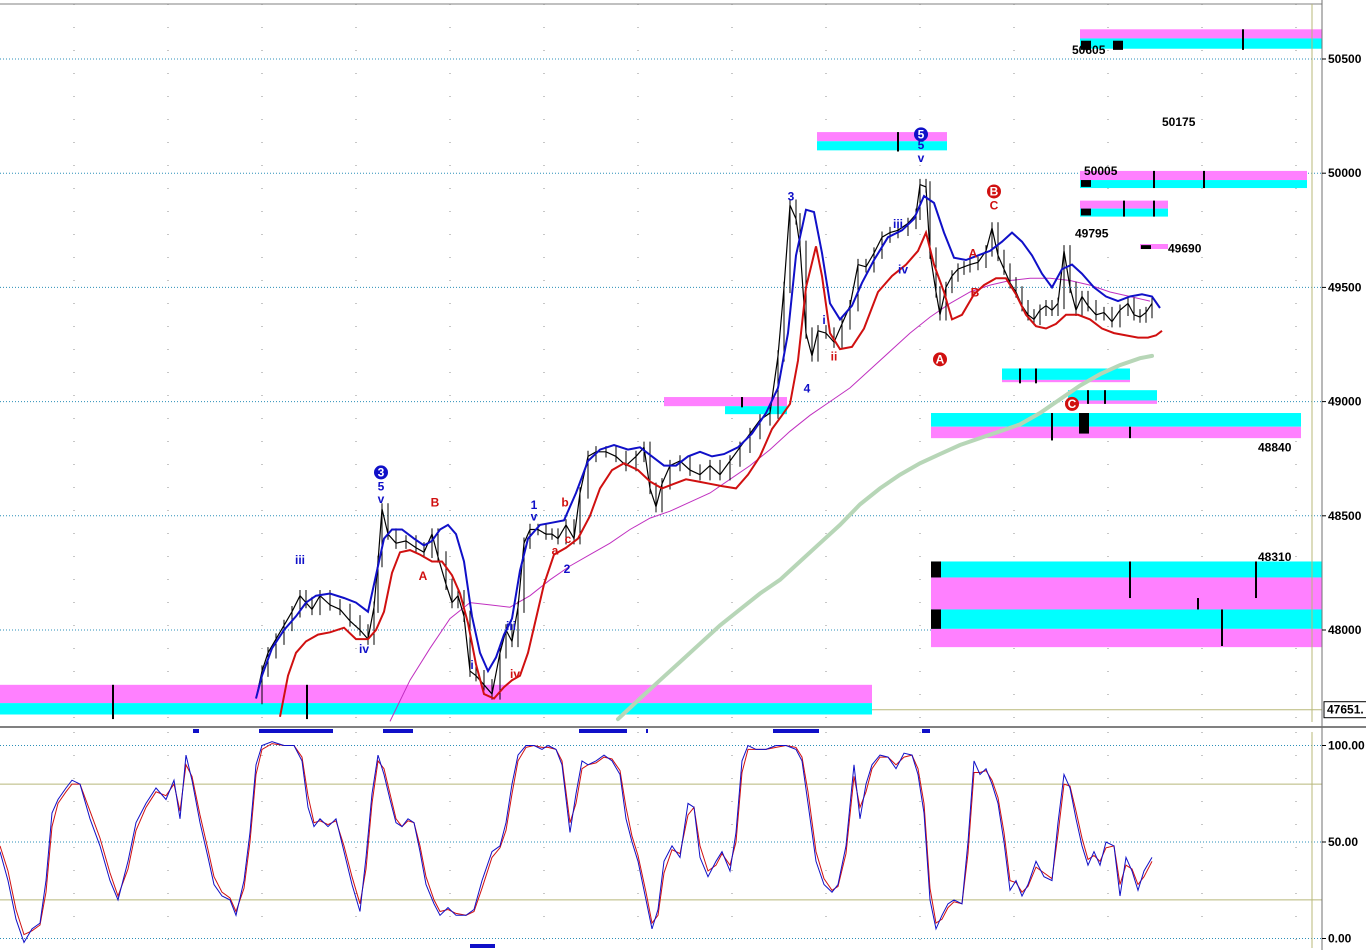 The width and height of the screenshot is (1366, 950). What do you see at coordinates (567, 569) in the screenshot?
I see `wave-label: 2` at bounding box center [567, 569].